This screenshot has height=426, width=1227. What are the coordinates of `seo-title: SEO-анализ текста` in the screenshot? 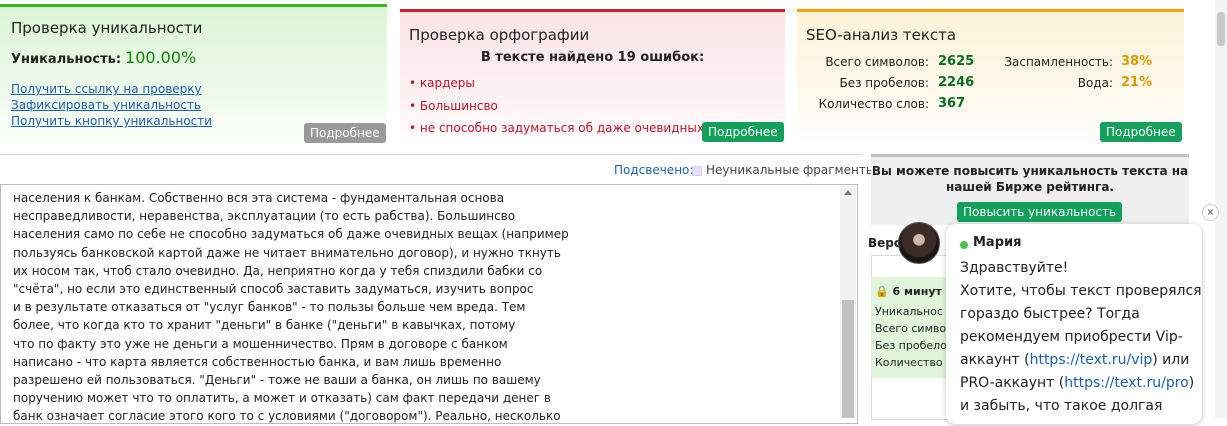 It's located at (881, 35).